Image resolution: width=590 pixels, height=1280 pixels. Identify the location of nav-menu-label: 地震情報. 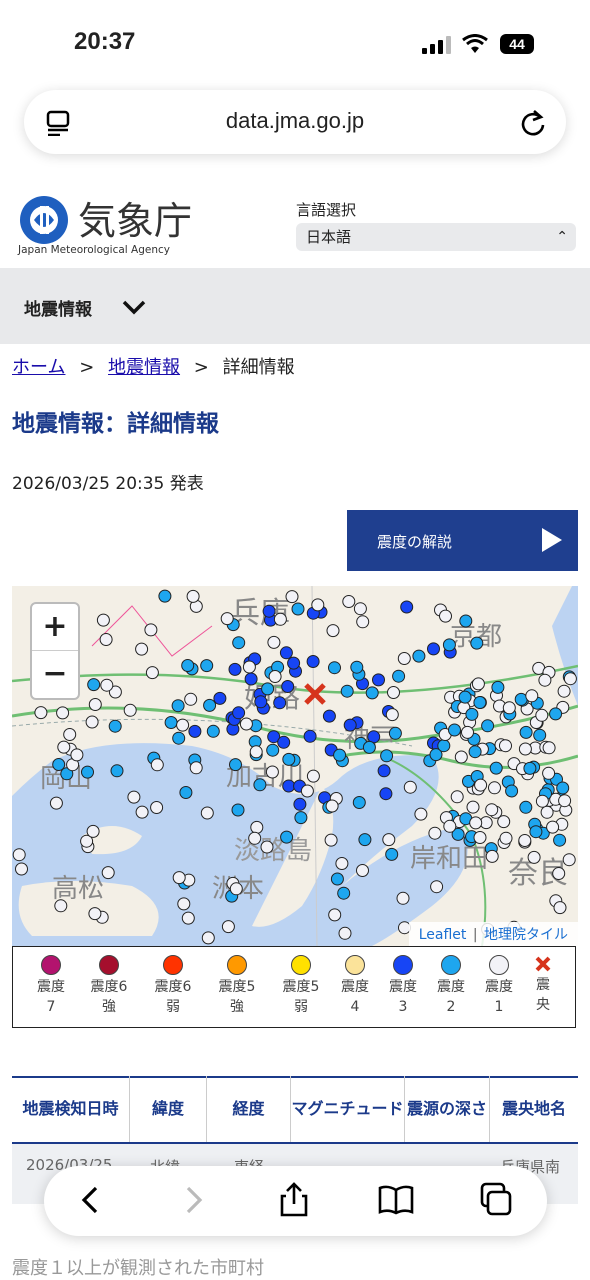
(58, 307).